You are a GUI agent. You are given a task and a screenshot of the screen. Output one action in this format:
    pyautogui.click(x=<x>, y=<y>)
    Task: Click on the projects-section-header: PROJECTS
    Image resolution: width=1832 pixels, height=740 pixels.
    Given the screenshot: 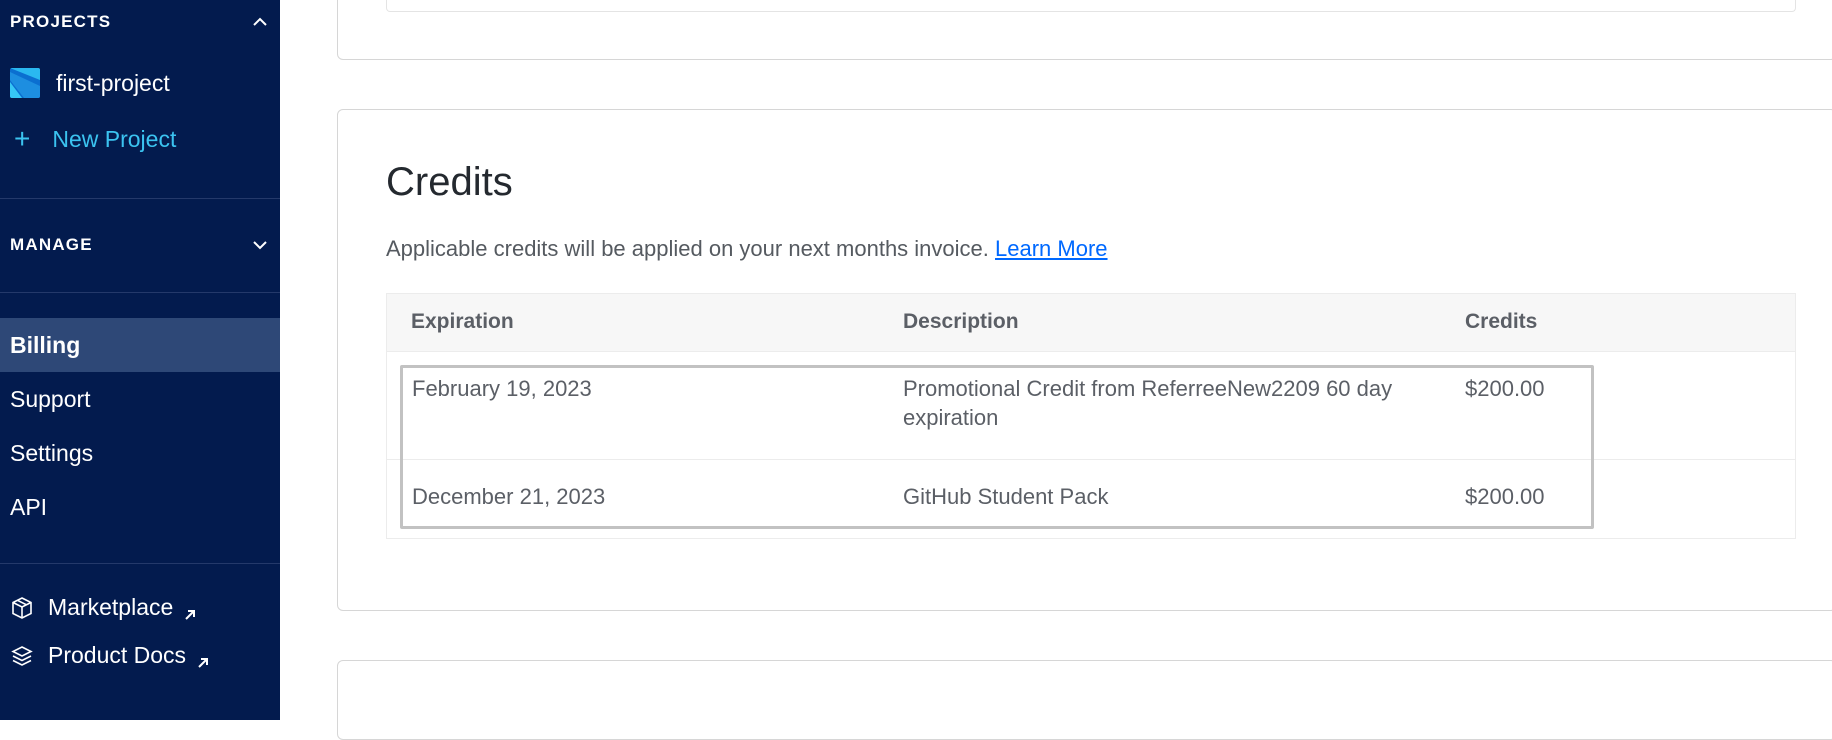 What is the action you would take?
    pyautogui.click(x=140, y=22)
    